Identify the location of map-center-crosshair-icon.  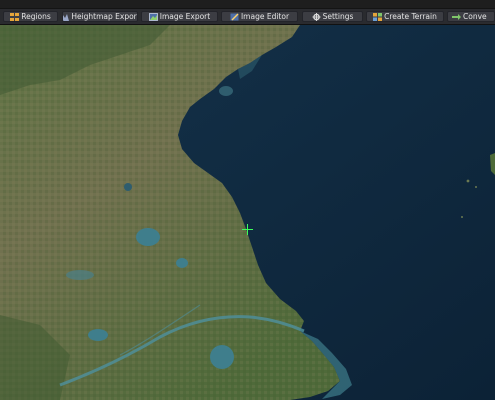
(247, 229).